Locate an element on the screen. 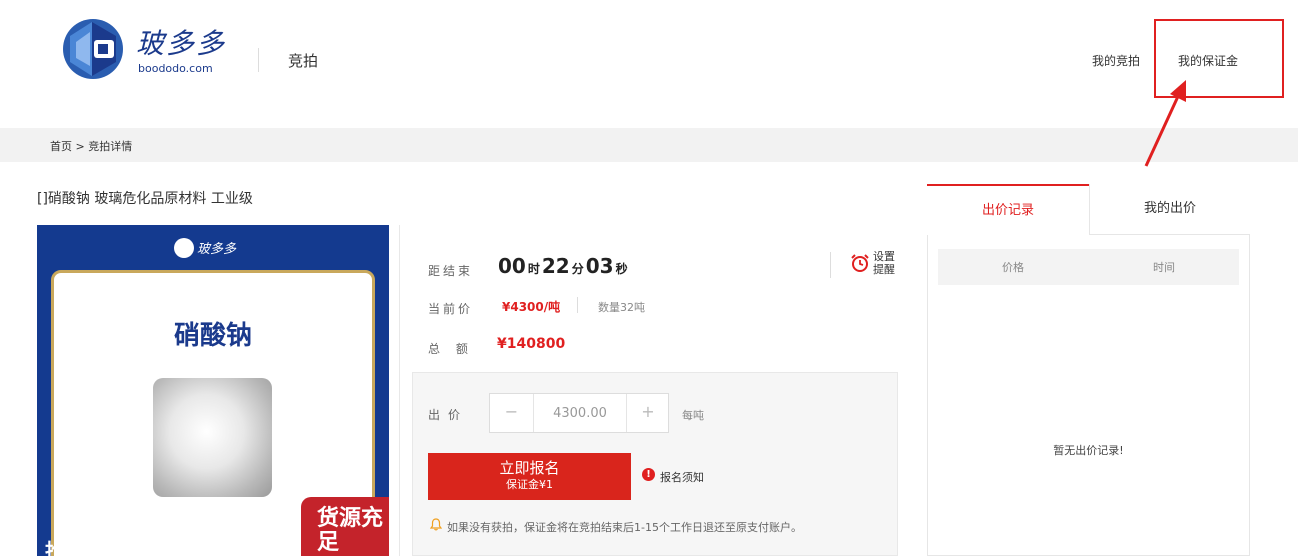 The height and width of the screenshot is (556, 1298). logo-wordmark: 玻多多 is located at coordinates (181, 43).